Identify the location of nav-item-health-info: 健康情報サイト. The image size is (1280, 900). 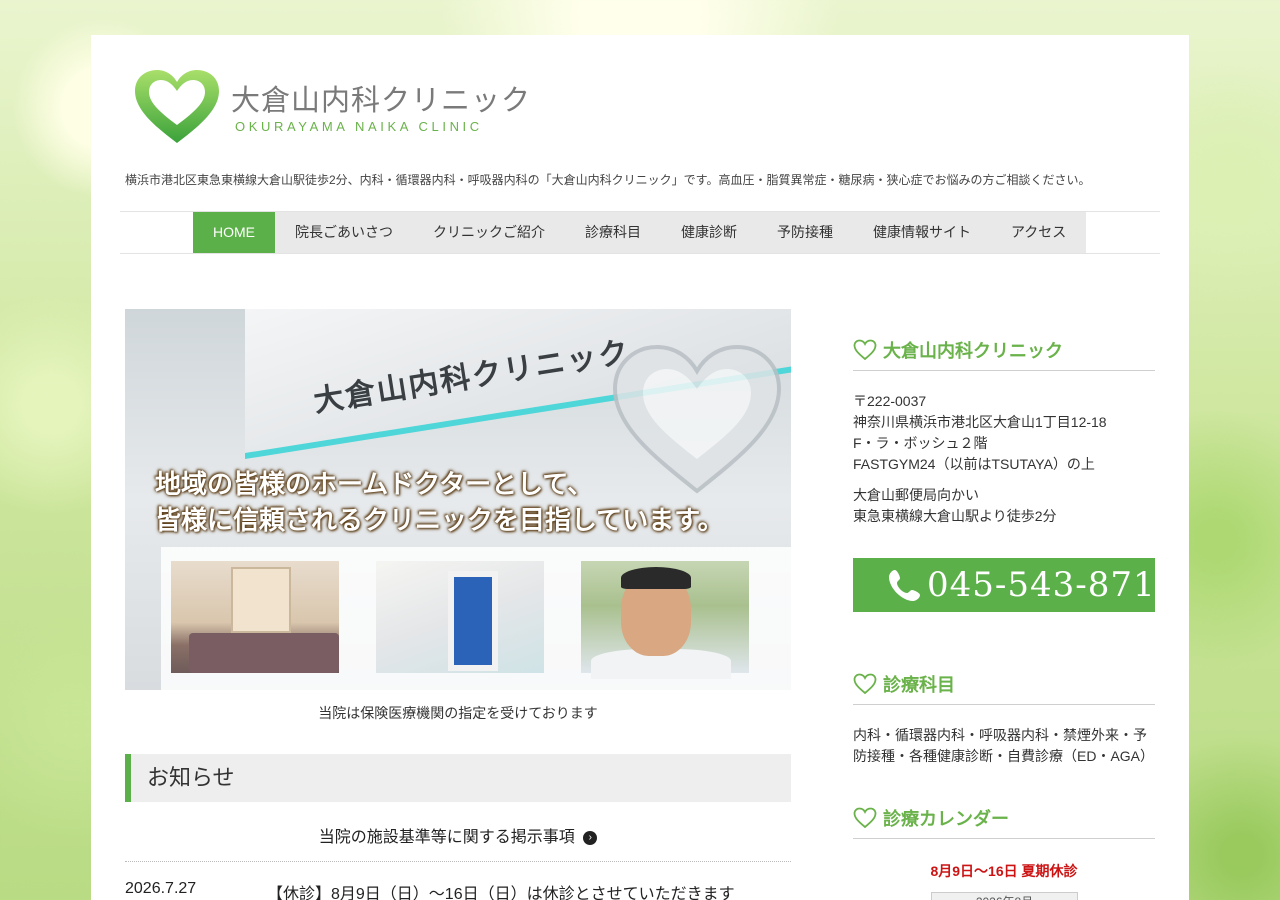
(922, 232).